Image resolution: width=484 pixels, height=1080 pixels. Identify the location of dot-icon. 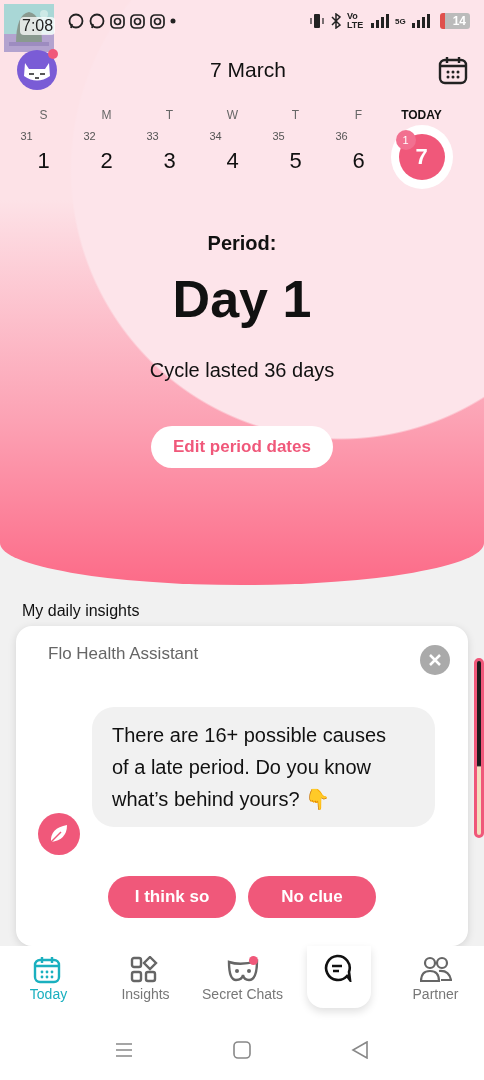
(173, 21).